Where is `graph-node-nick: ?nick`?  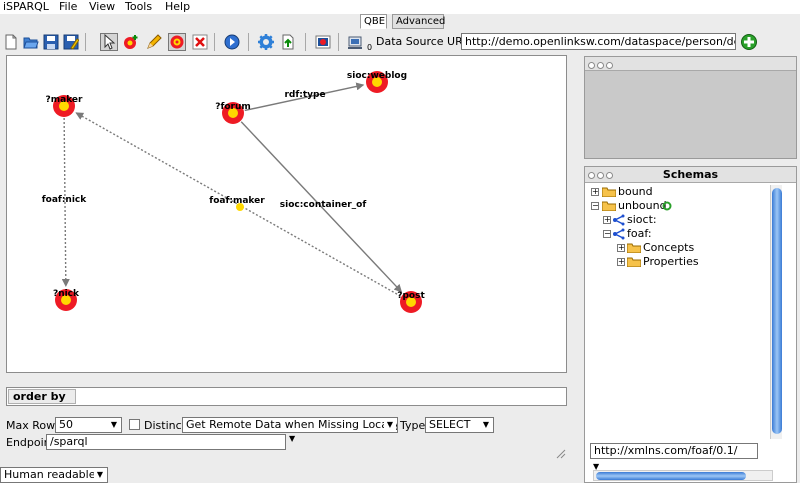 graph-node-nick: ?nick is located at coordinates (66, 300).